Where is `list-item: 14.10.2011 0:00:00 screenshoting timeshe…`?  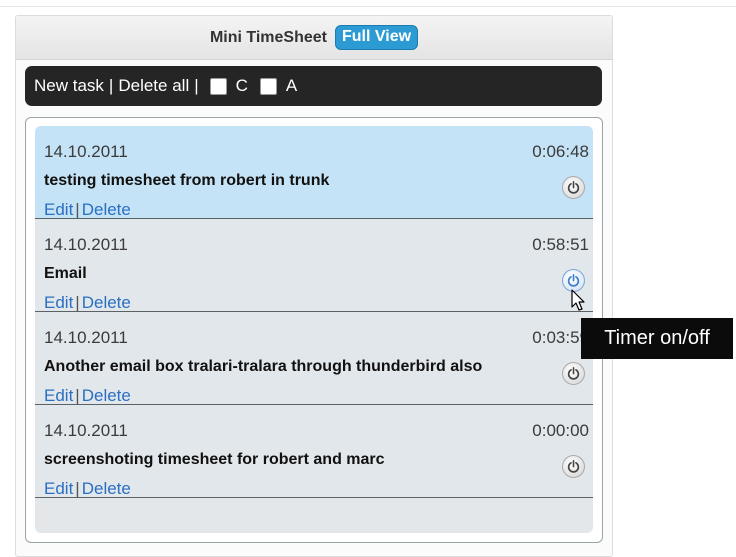 list-item: 14.10.2011 0:00:00 screenshoting timeshe… is located at coordinates (314, 451).